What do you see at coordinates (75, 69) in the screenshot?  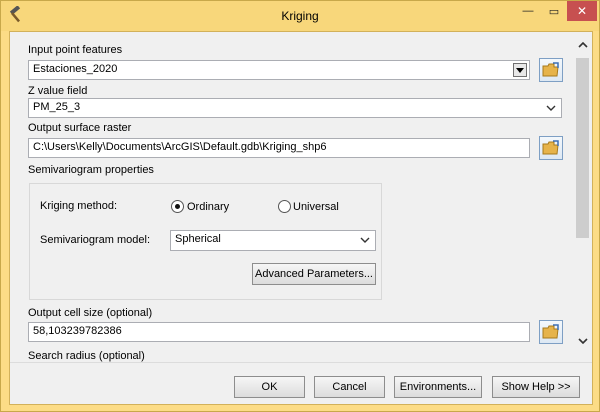 I see `input-features-value: Estaciones_2020` at bounding box center [75, 69].